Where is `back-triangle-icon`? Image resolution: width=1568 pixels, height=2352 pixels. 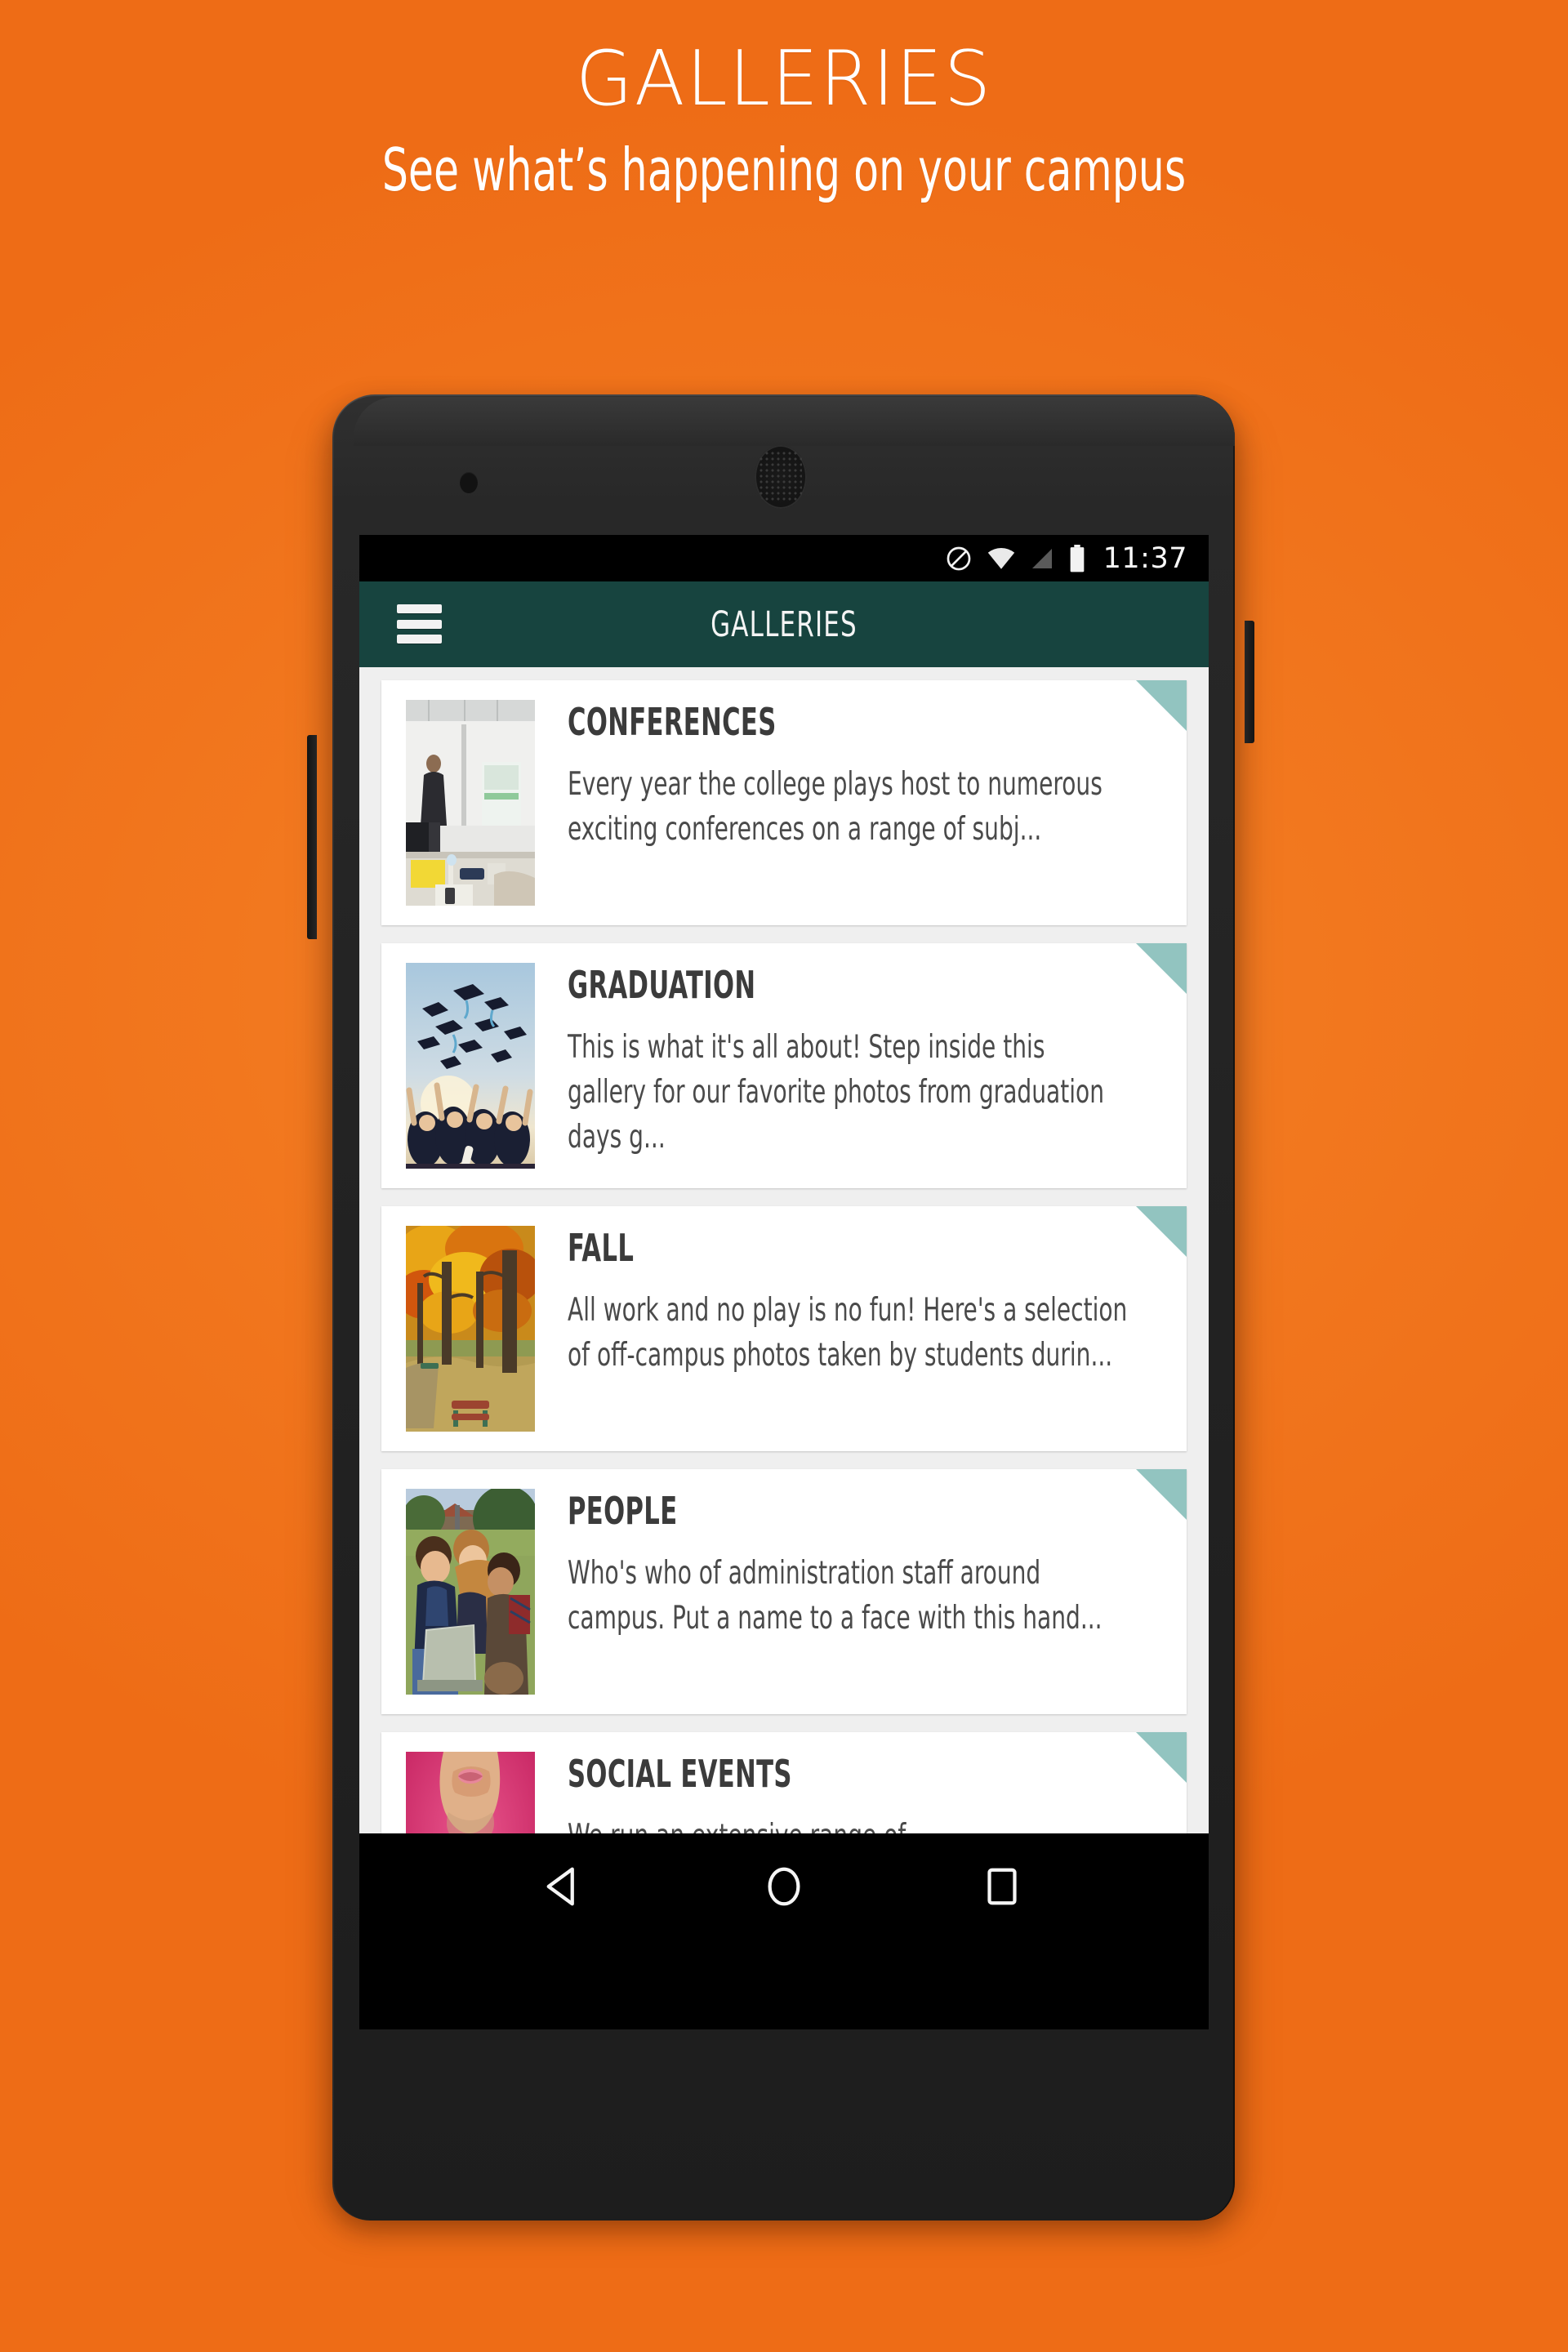
back-triangle-icon is located at coordinates (566, 1886).